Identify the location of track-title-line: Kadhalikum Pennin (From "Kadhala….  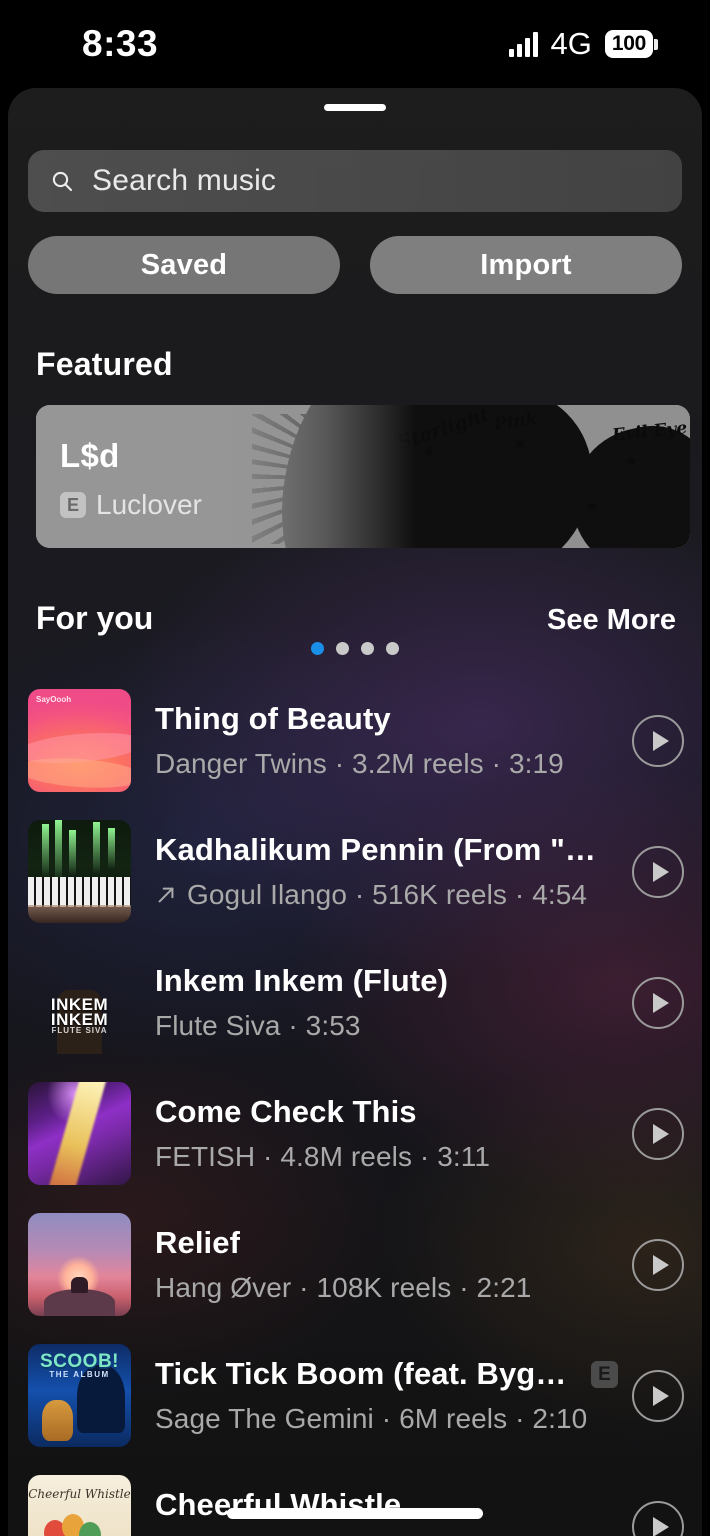
(386, 850).